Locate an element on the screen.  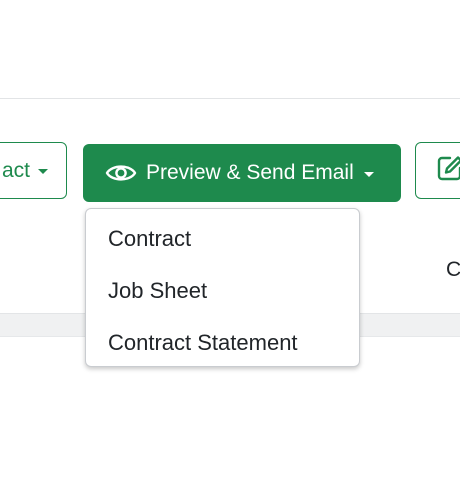
edit-icon is located at coordinates (448, 170).